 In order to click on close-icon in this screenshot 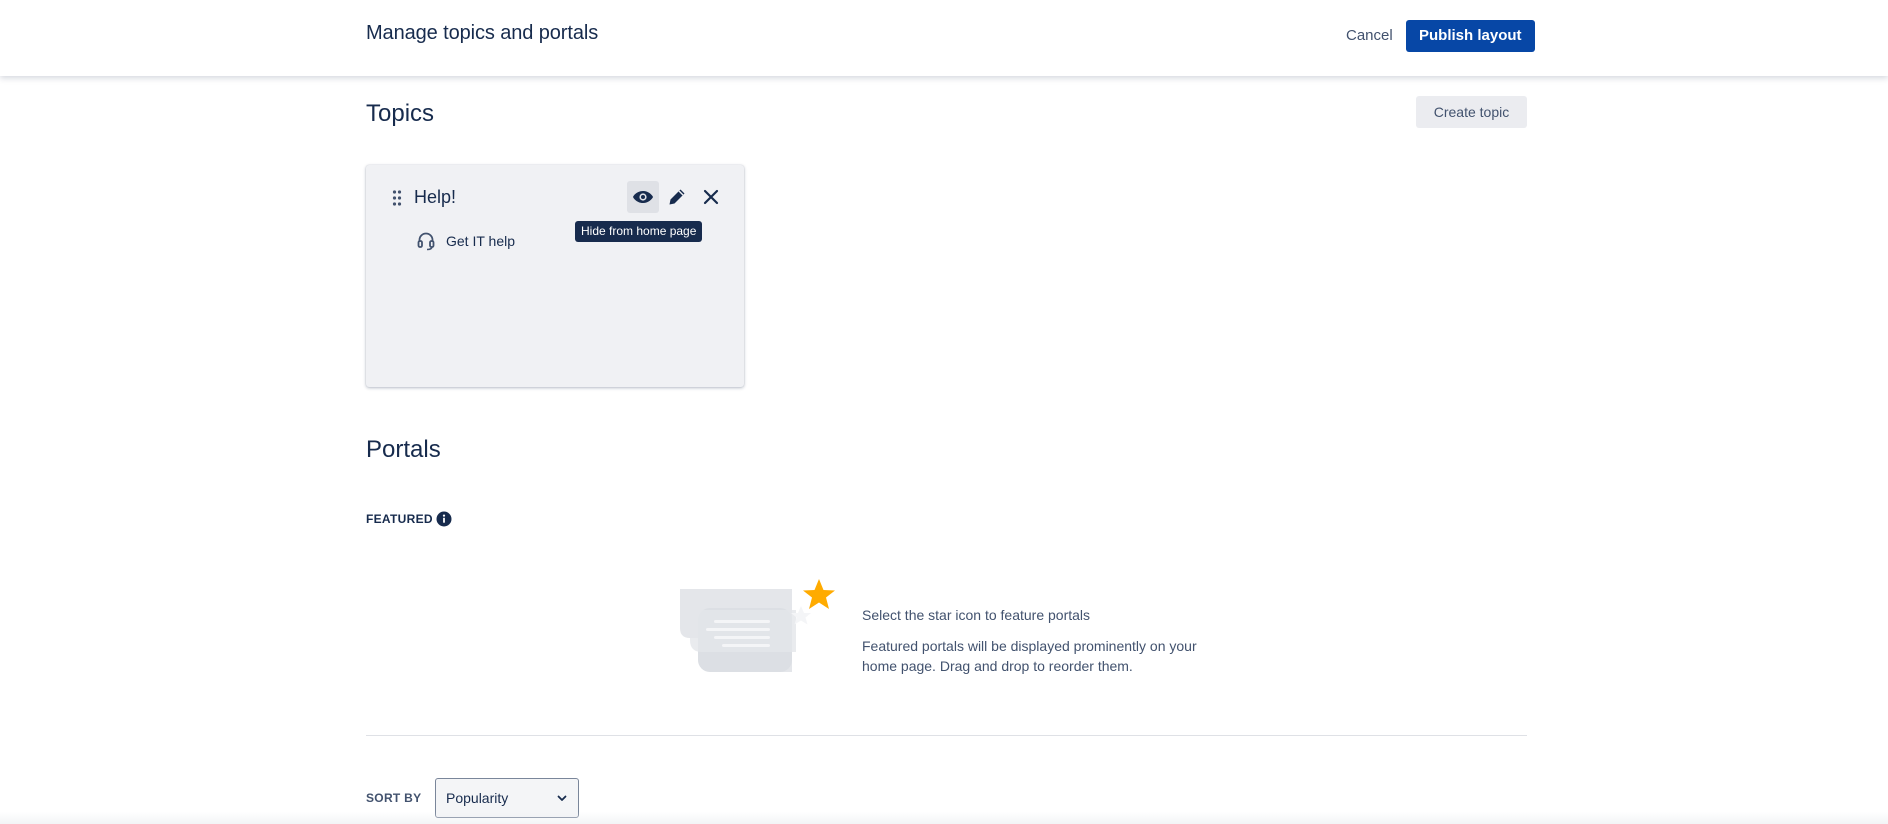, I will do `click(711, 197)`.